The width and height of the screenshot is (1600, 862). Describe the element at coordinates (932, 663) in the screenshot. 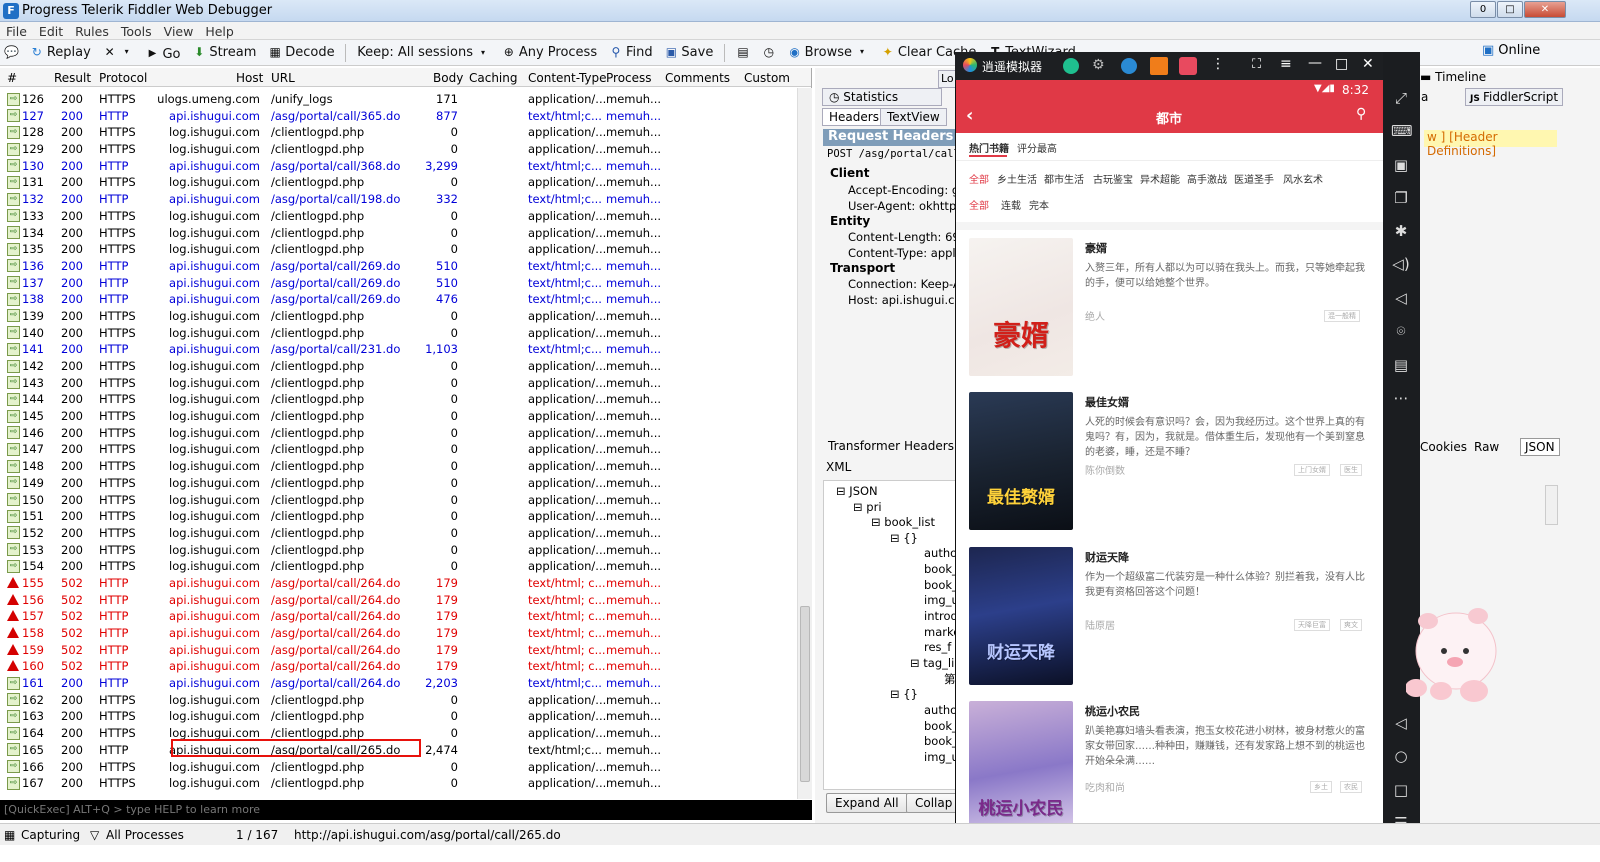

I see `tree-node-tag-list: ⊟ tag_li` at that location.